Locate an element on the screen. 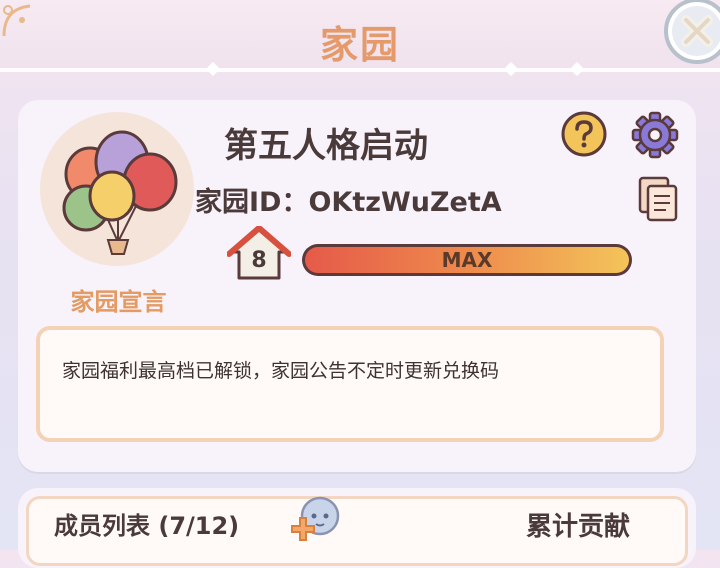 The height and width of the screenshot is (568, 720). home-name: 第五人格启动 is located at coordinates (326, 146).